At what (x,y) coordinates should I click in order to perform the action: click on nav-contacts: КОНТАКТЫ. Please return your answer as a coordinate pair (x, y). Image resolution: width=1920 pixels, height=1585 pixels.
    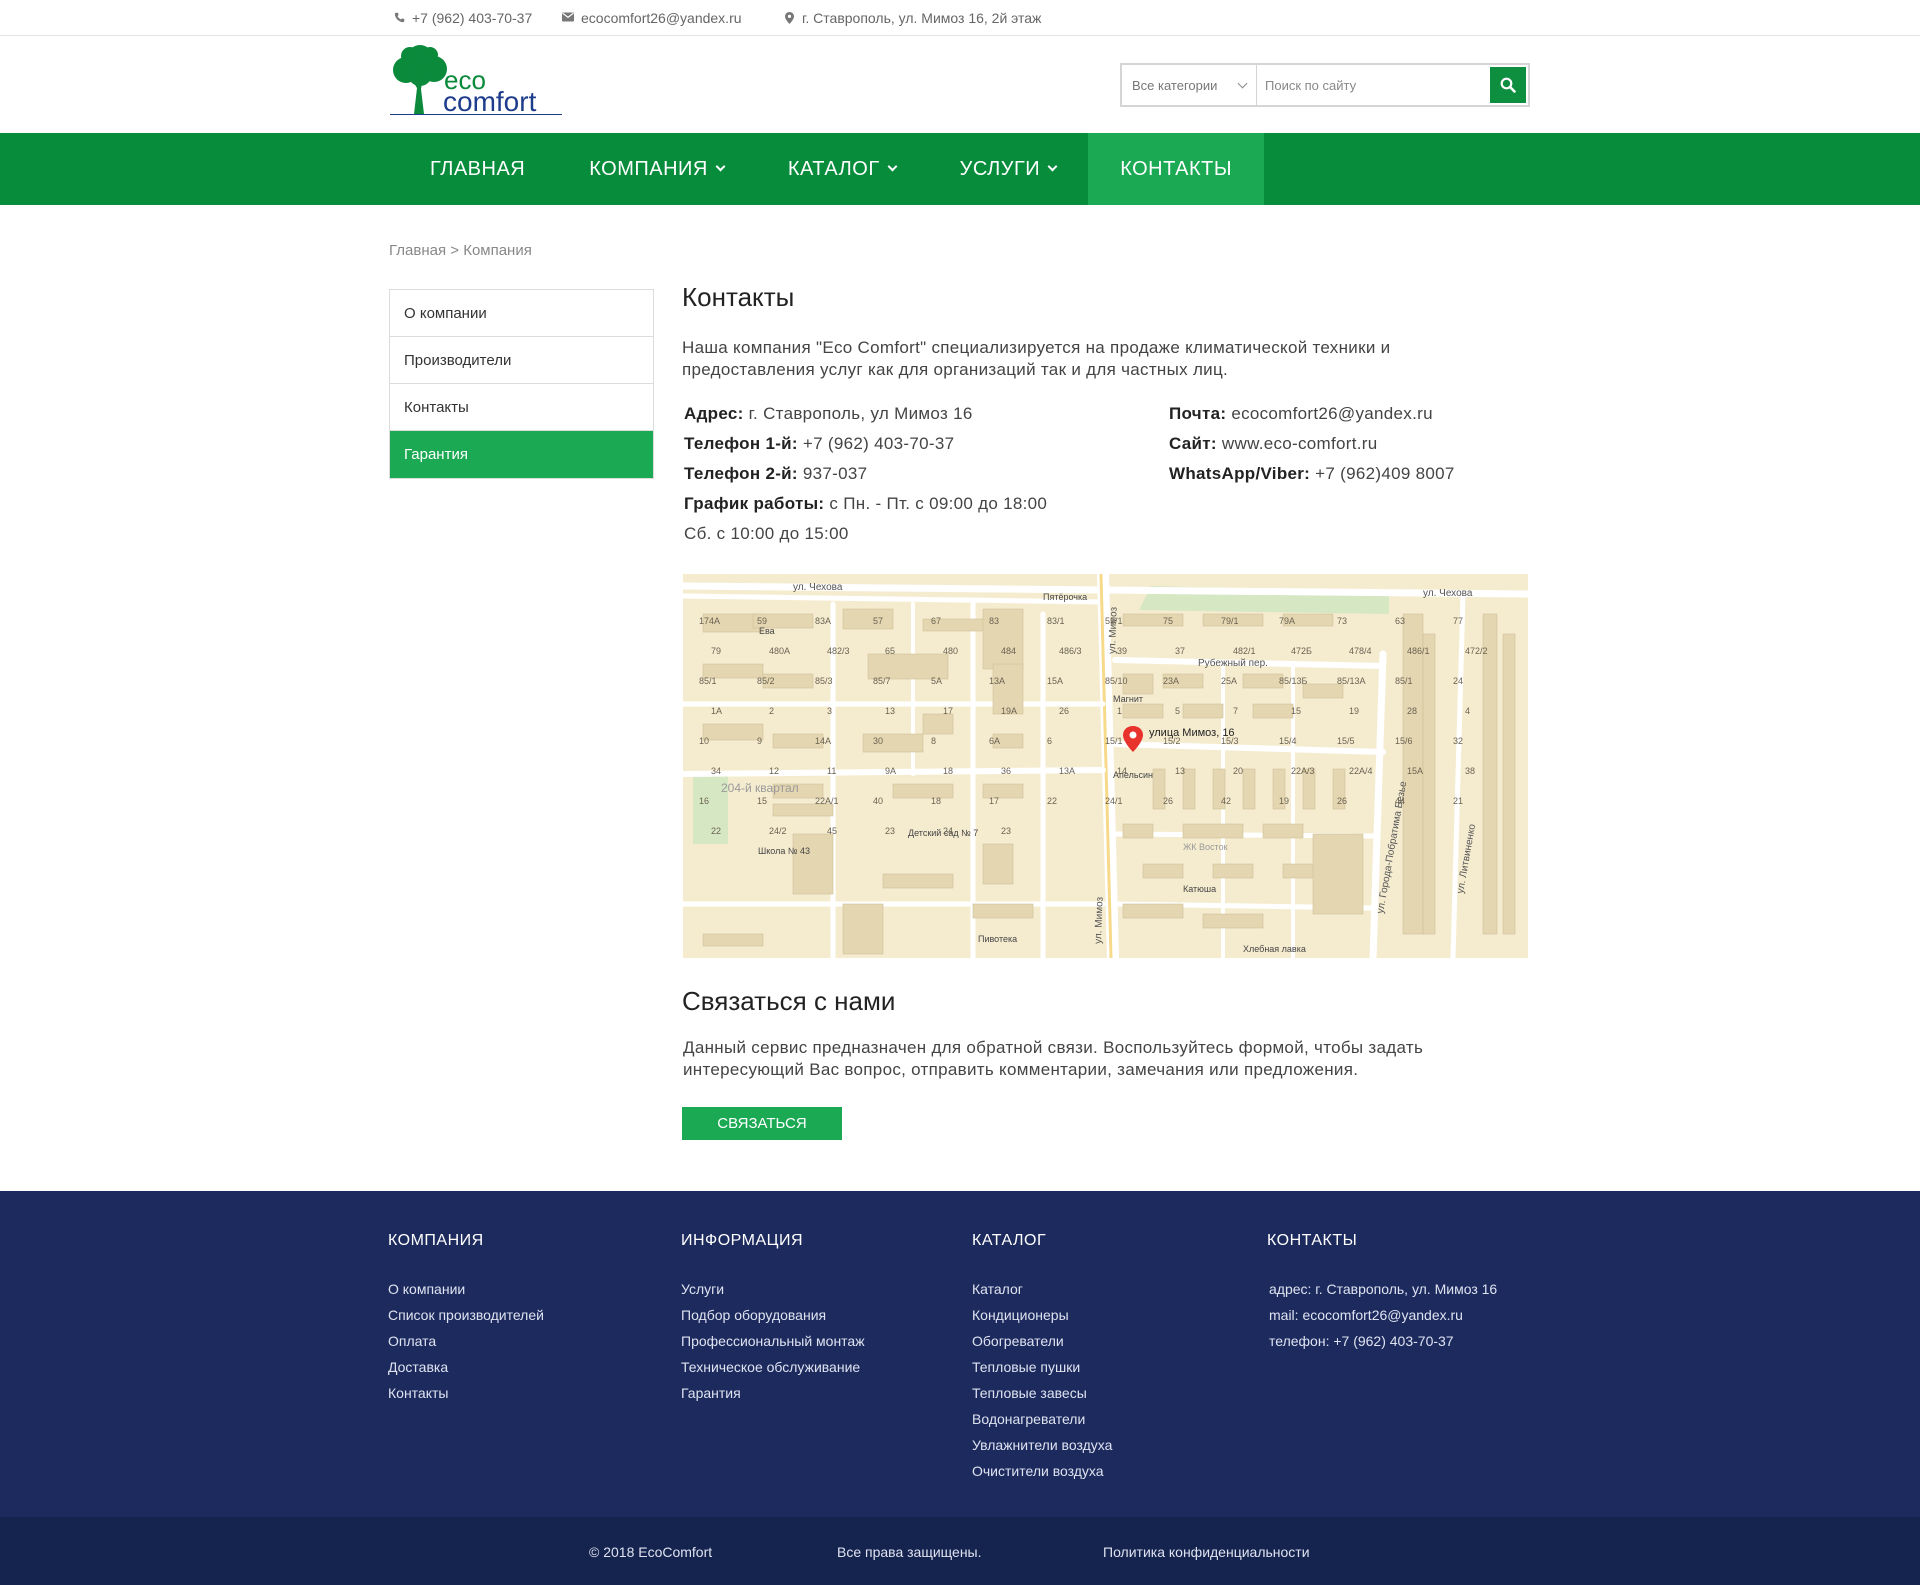
    Looking at the image, I should click on (1176, 169).